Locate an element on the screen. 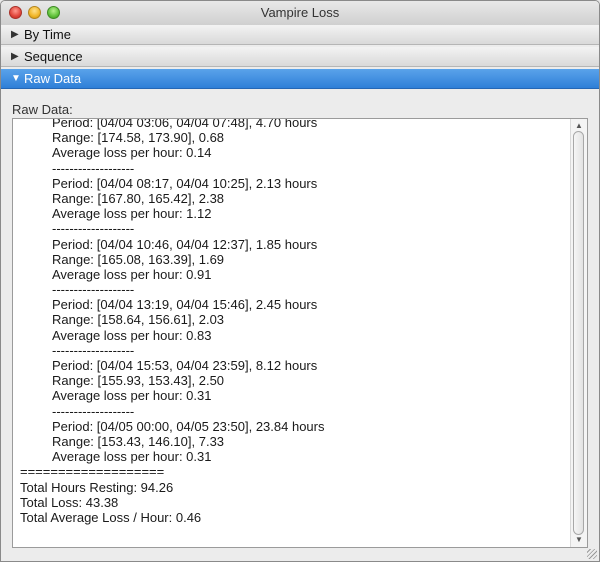 Image resolution: width=600 pixels, height=562 pixels. raw-data-line: Average loss per hour: 0.91 is located at coordinates (132, 274).